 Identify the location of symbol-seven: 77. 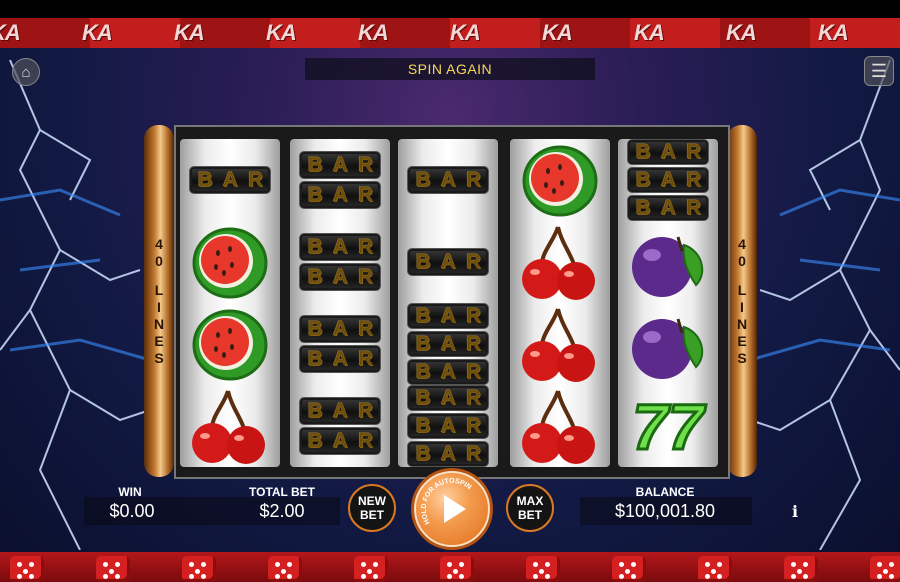
(668, 426).